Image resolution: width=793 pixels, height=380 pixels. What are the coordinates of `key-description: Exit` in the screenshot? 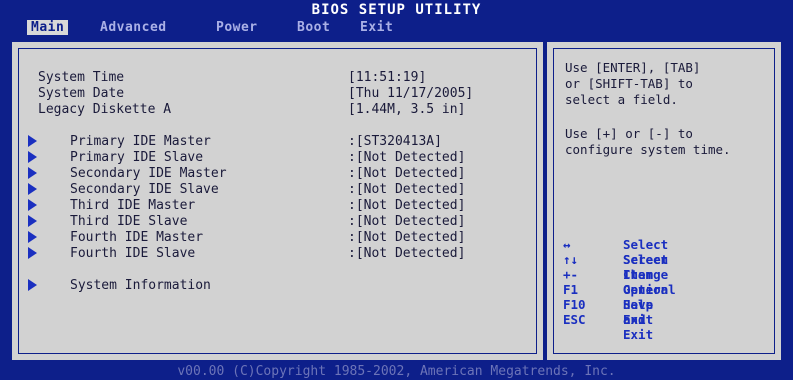 It's located at (638, 319).